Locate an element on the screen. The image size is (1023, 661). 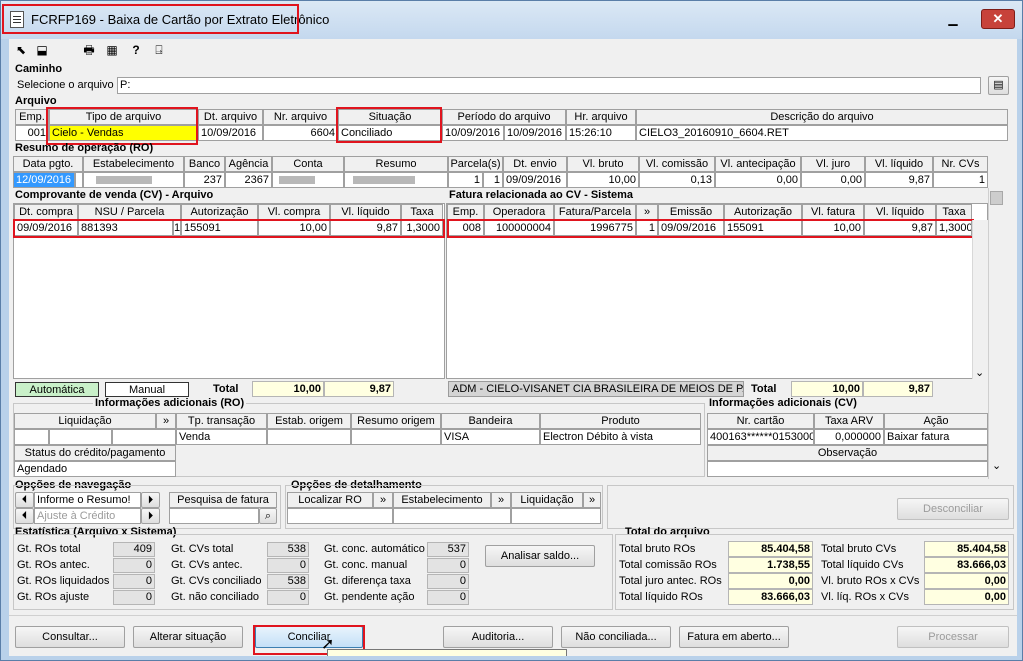
arquivo-dt: 10/09/2016 is located at coordinates (230, 133).